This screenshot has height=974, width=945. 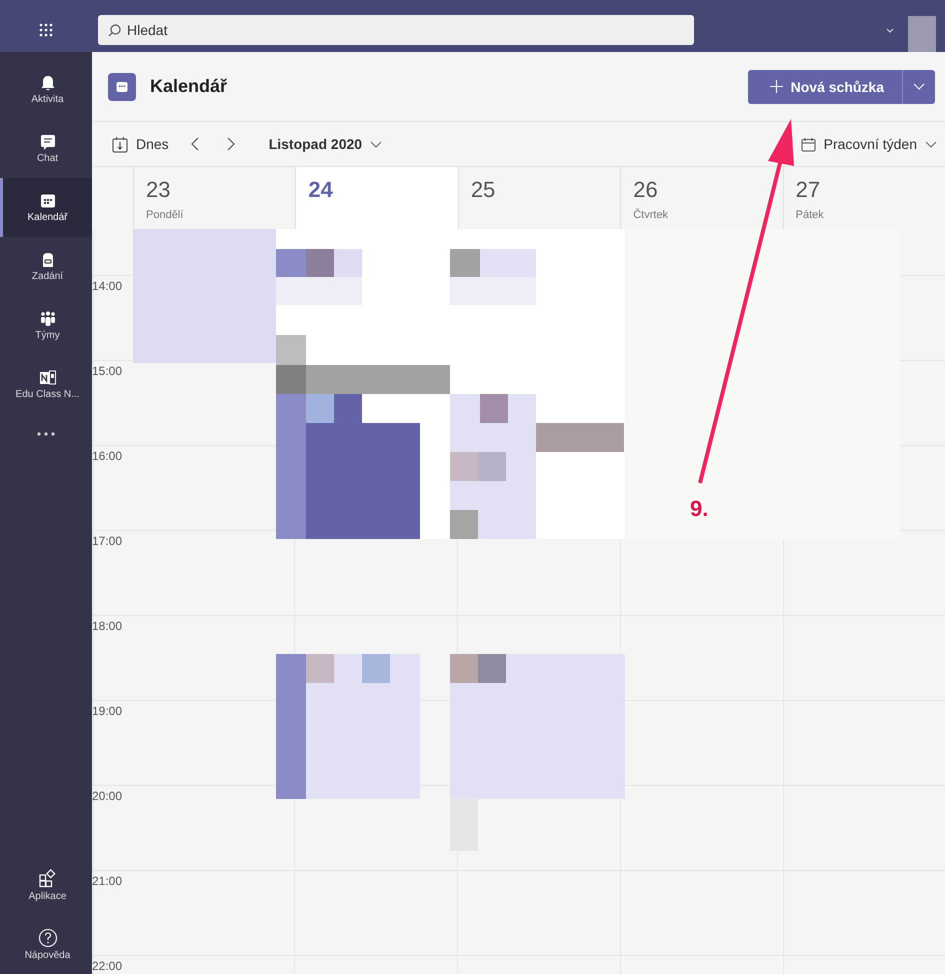 I want to click on rail-item: Týmy, so click(x=46, y=325).